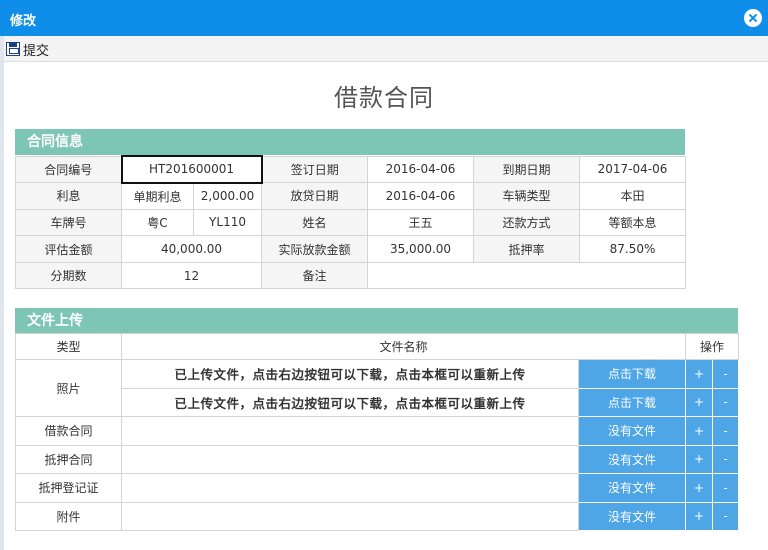 The image size is (768, 550). I want to click on sign-date-label: 签订日期, so click(315, 169).